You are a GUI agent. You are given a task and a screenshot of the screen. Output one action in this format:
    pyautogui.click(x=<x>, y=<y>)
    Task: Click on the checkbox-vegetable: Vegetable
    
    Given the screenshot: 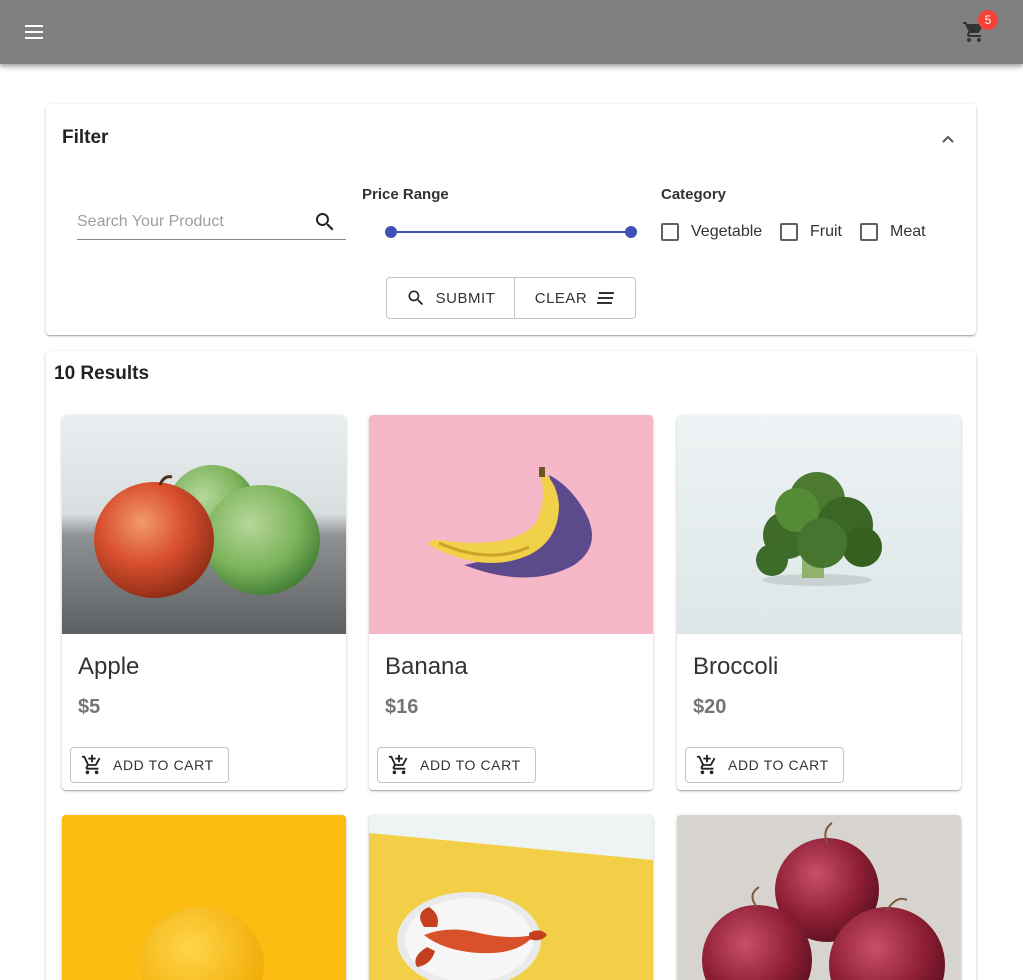 What is the action you would take?
    pyautogui.click(x=711, y=232)
    